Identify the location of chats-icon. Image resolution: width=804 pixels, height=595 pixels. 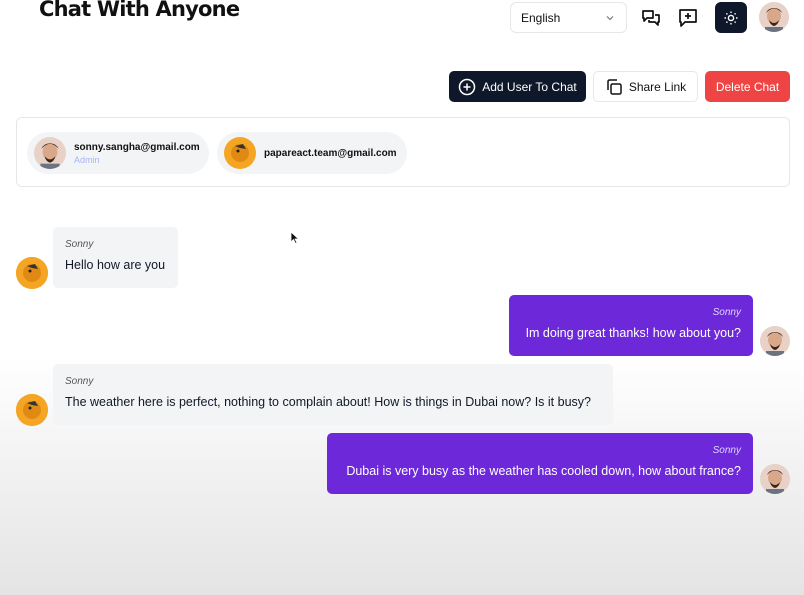
(651, 18).